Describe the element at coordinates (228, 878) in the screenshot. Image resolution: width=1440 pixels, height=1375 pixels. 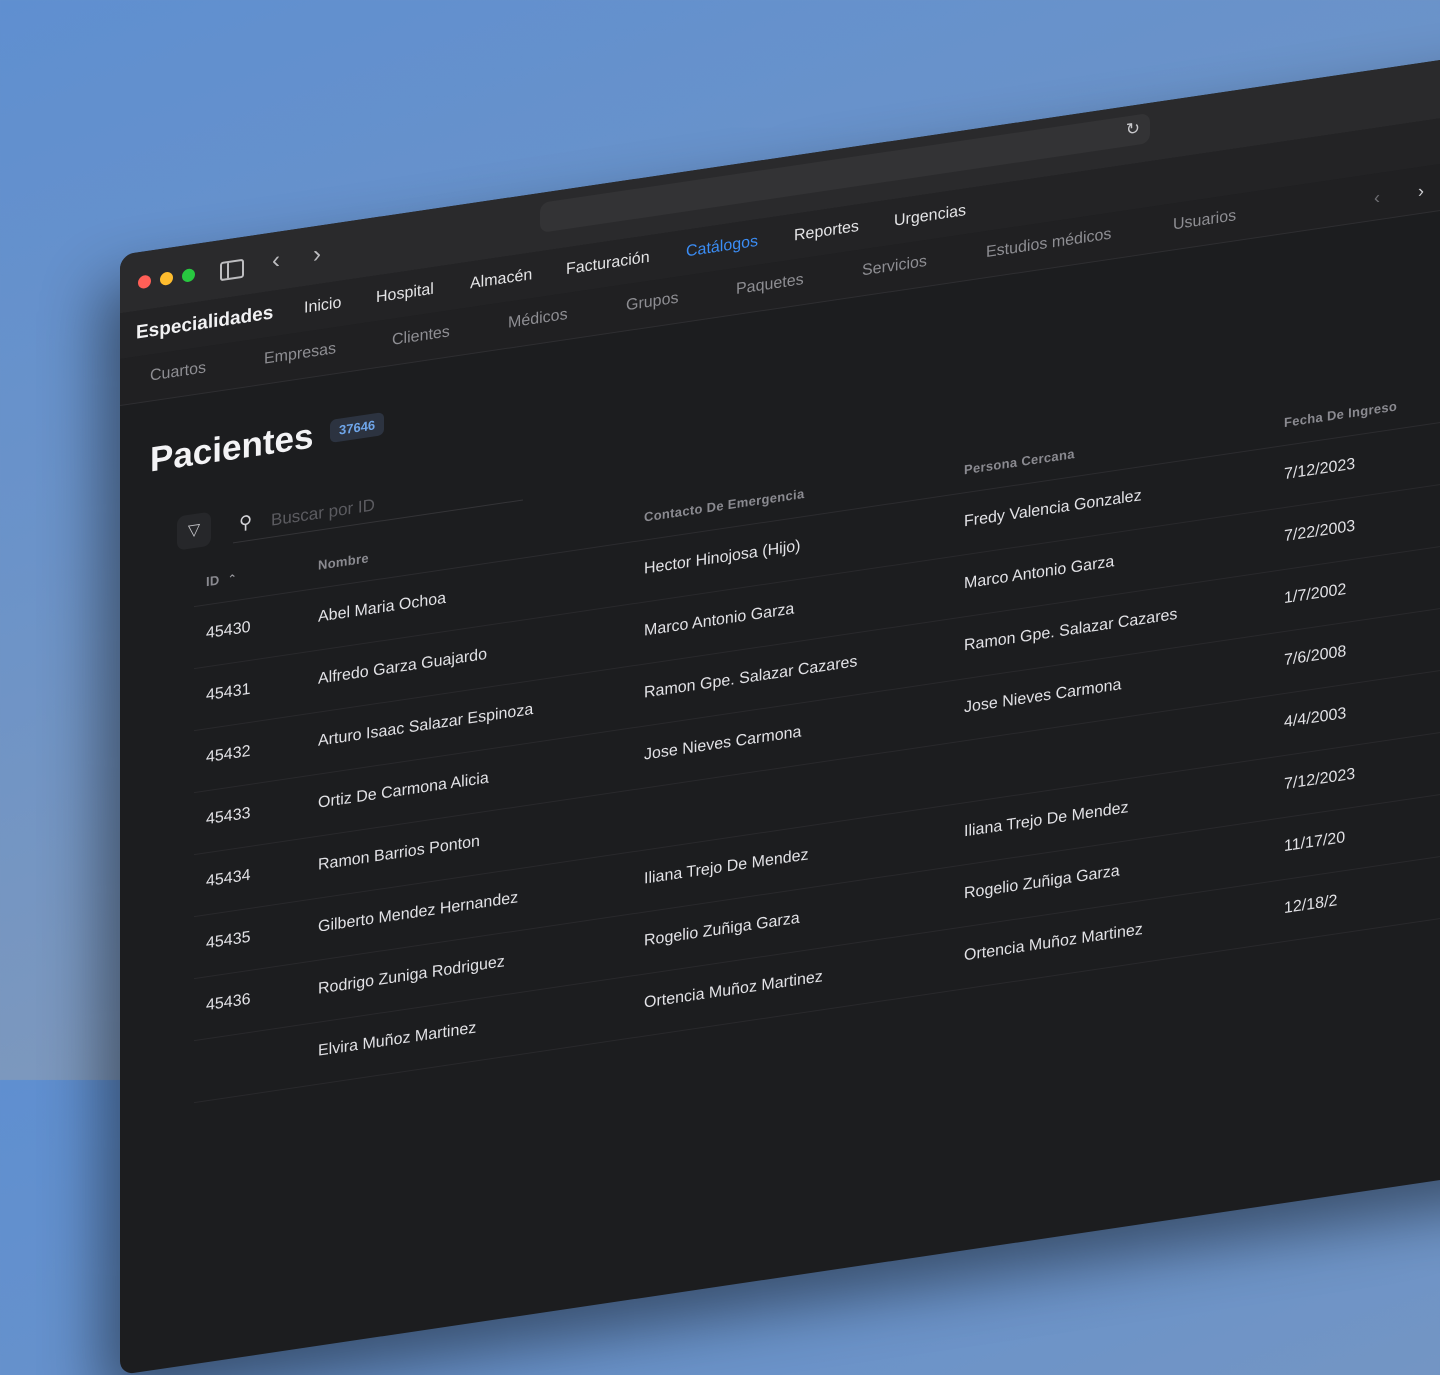
I see `cell-id: 45434` at that location.